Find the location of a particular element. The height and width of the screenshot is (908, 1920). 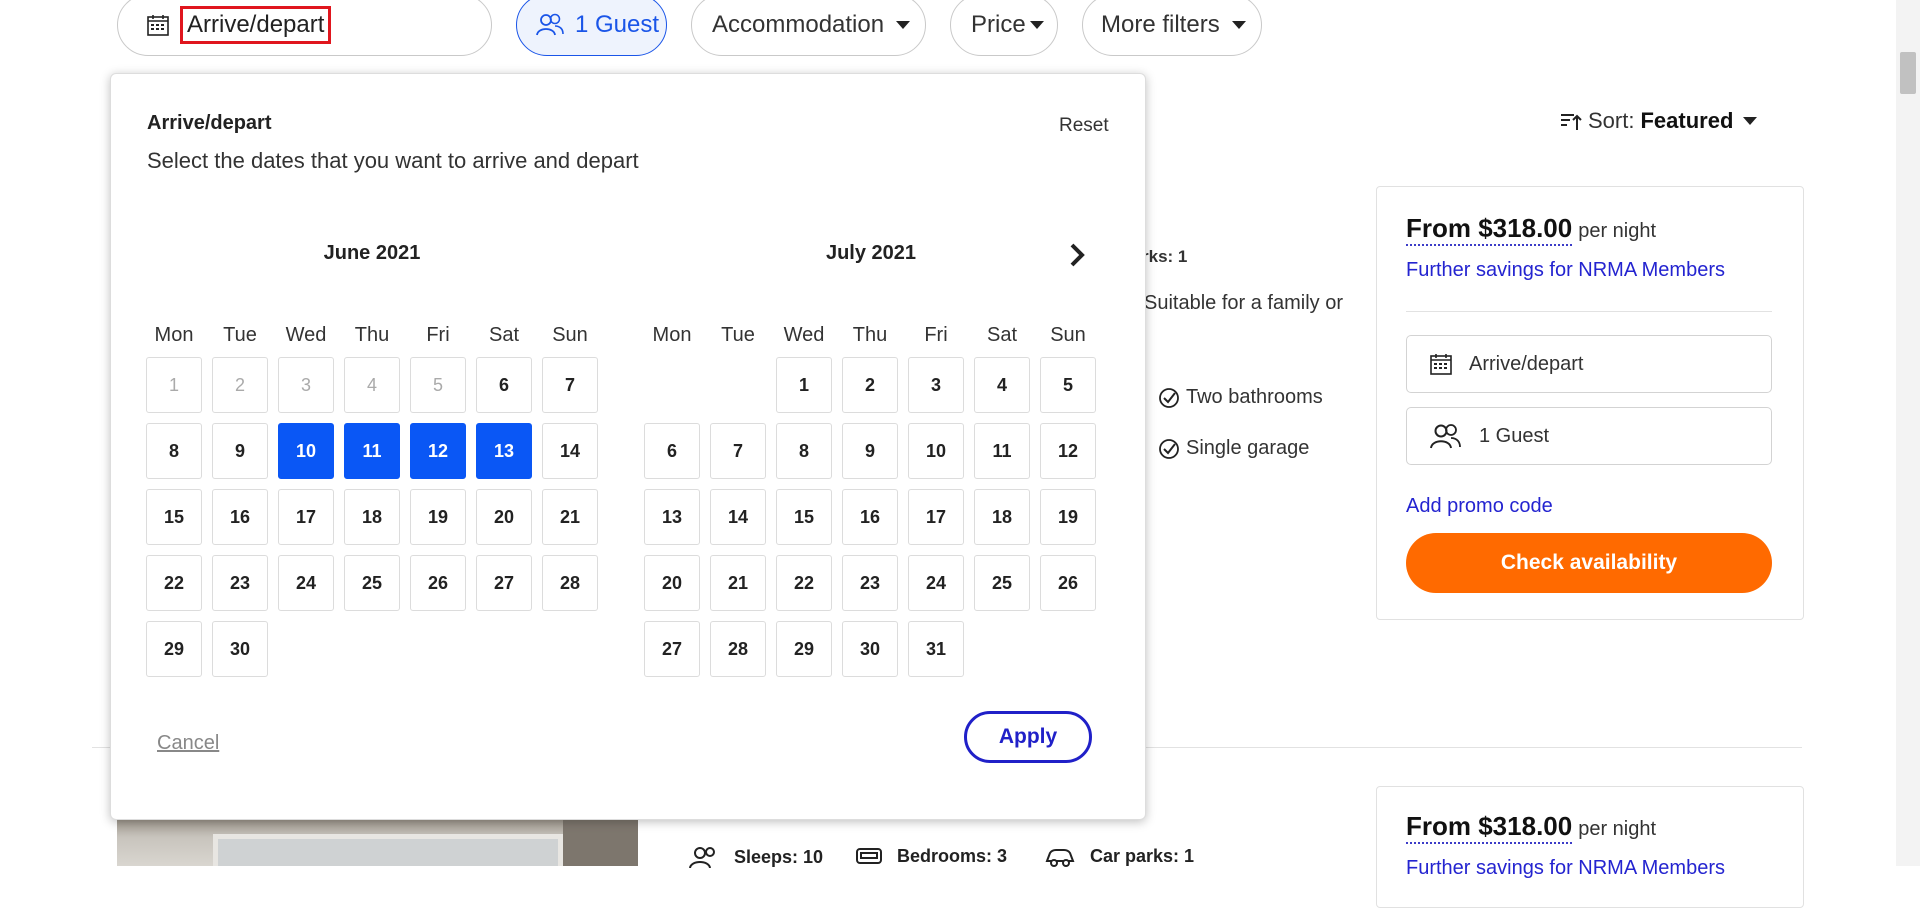

guests-filter-label: 1 Guest is located at coordinates (617, 24).